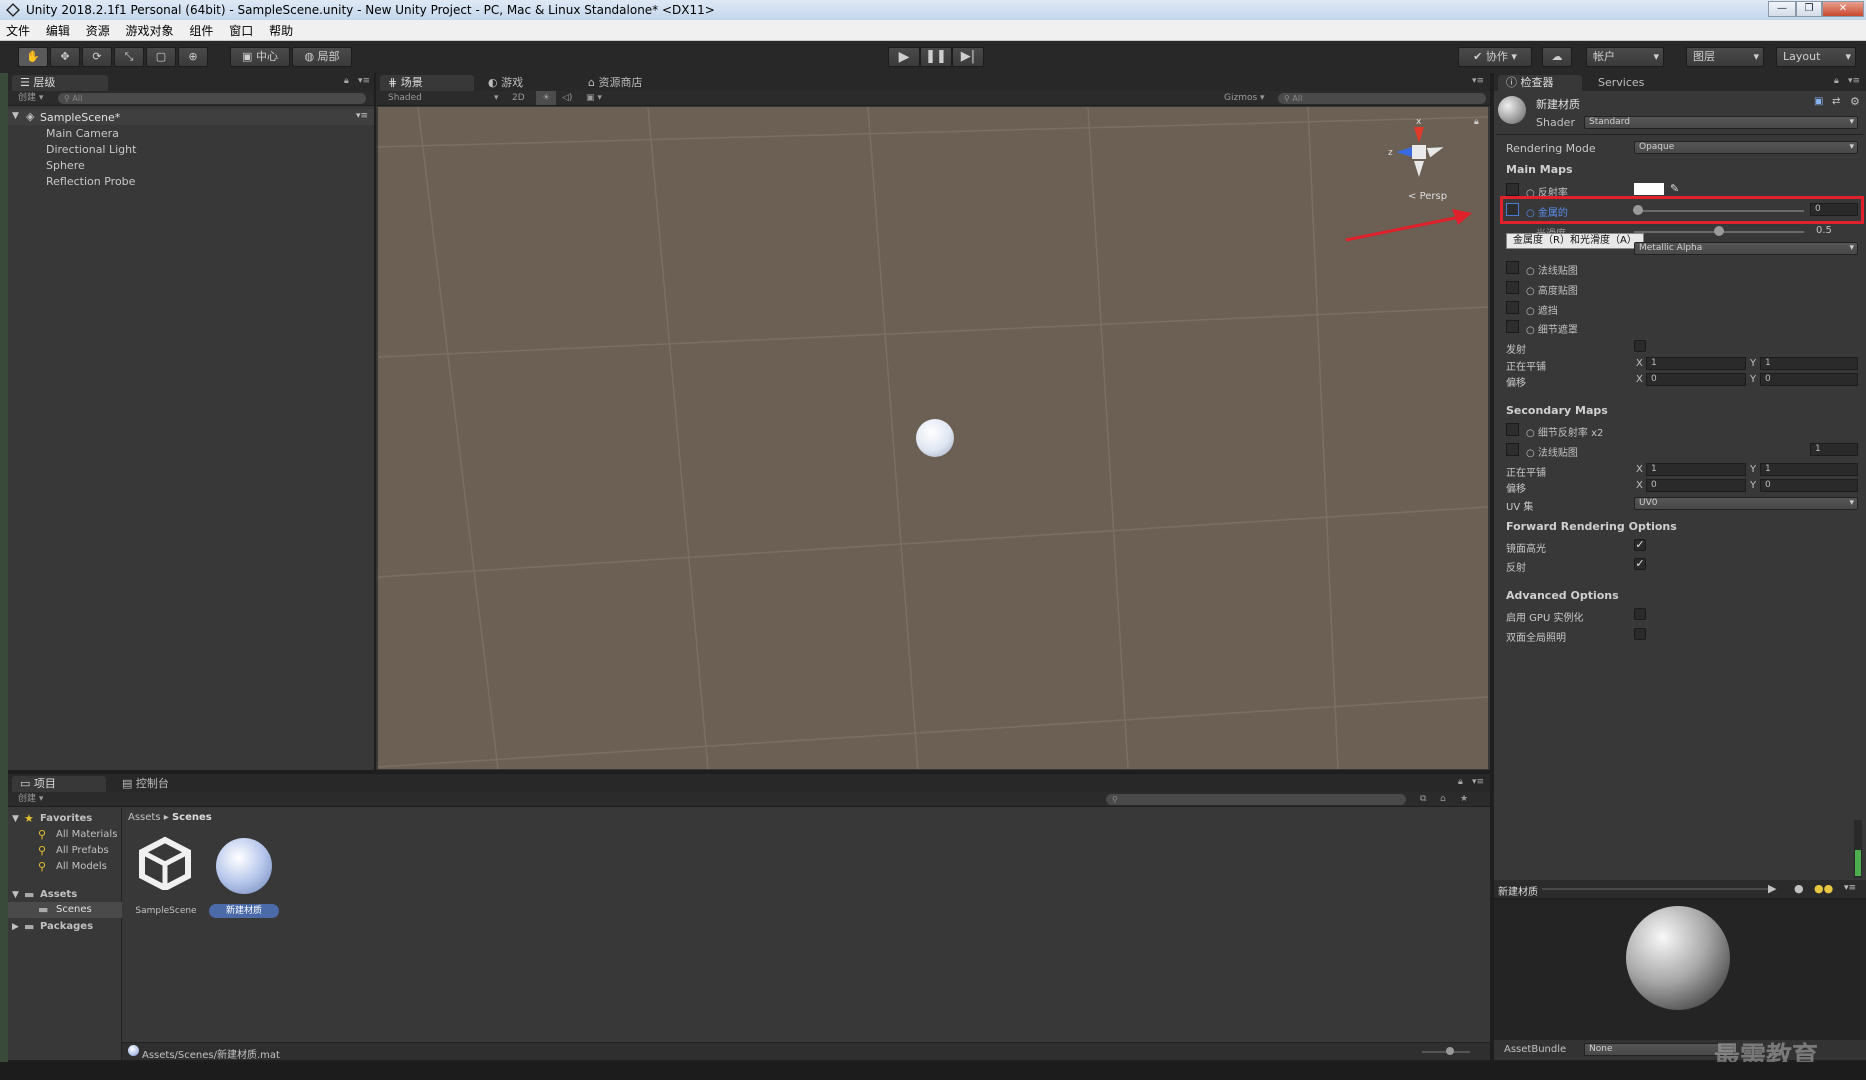  I want to click on filter-label-icon: ⌂, so click(1443, 799).